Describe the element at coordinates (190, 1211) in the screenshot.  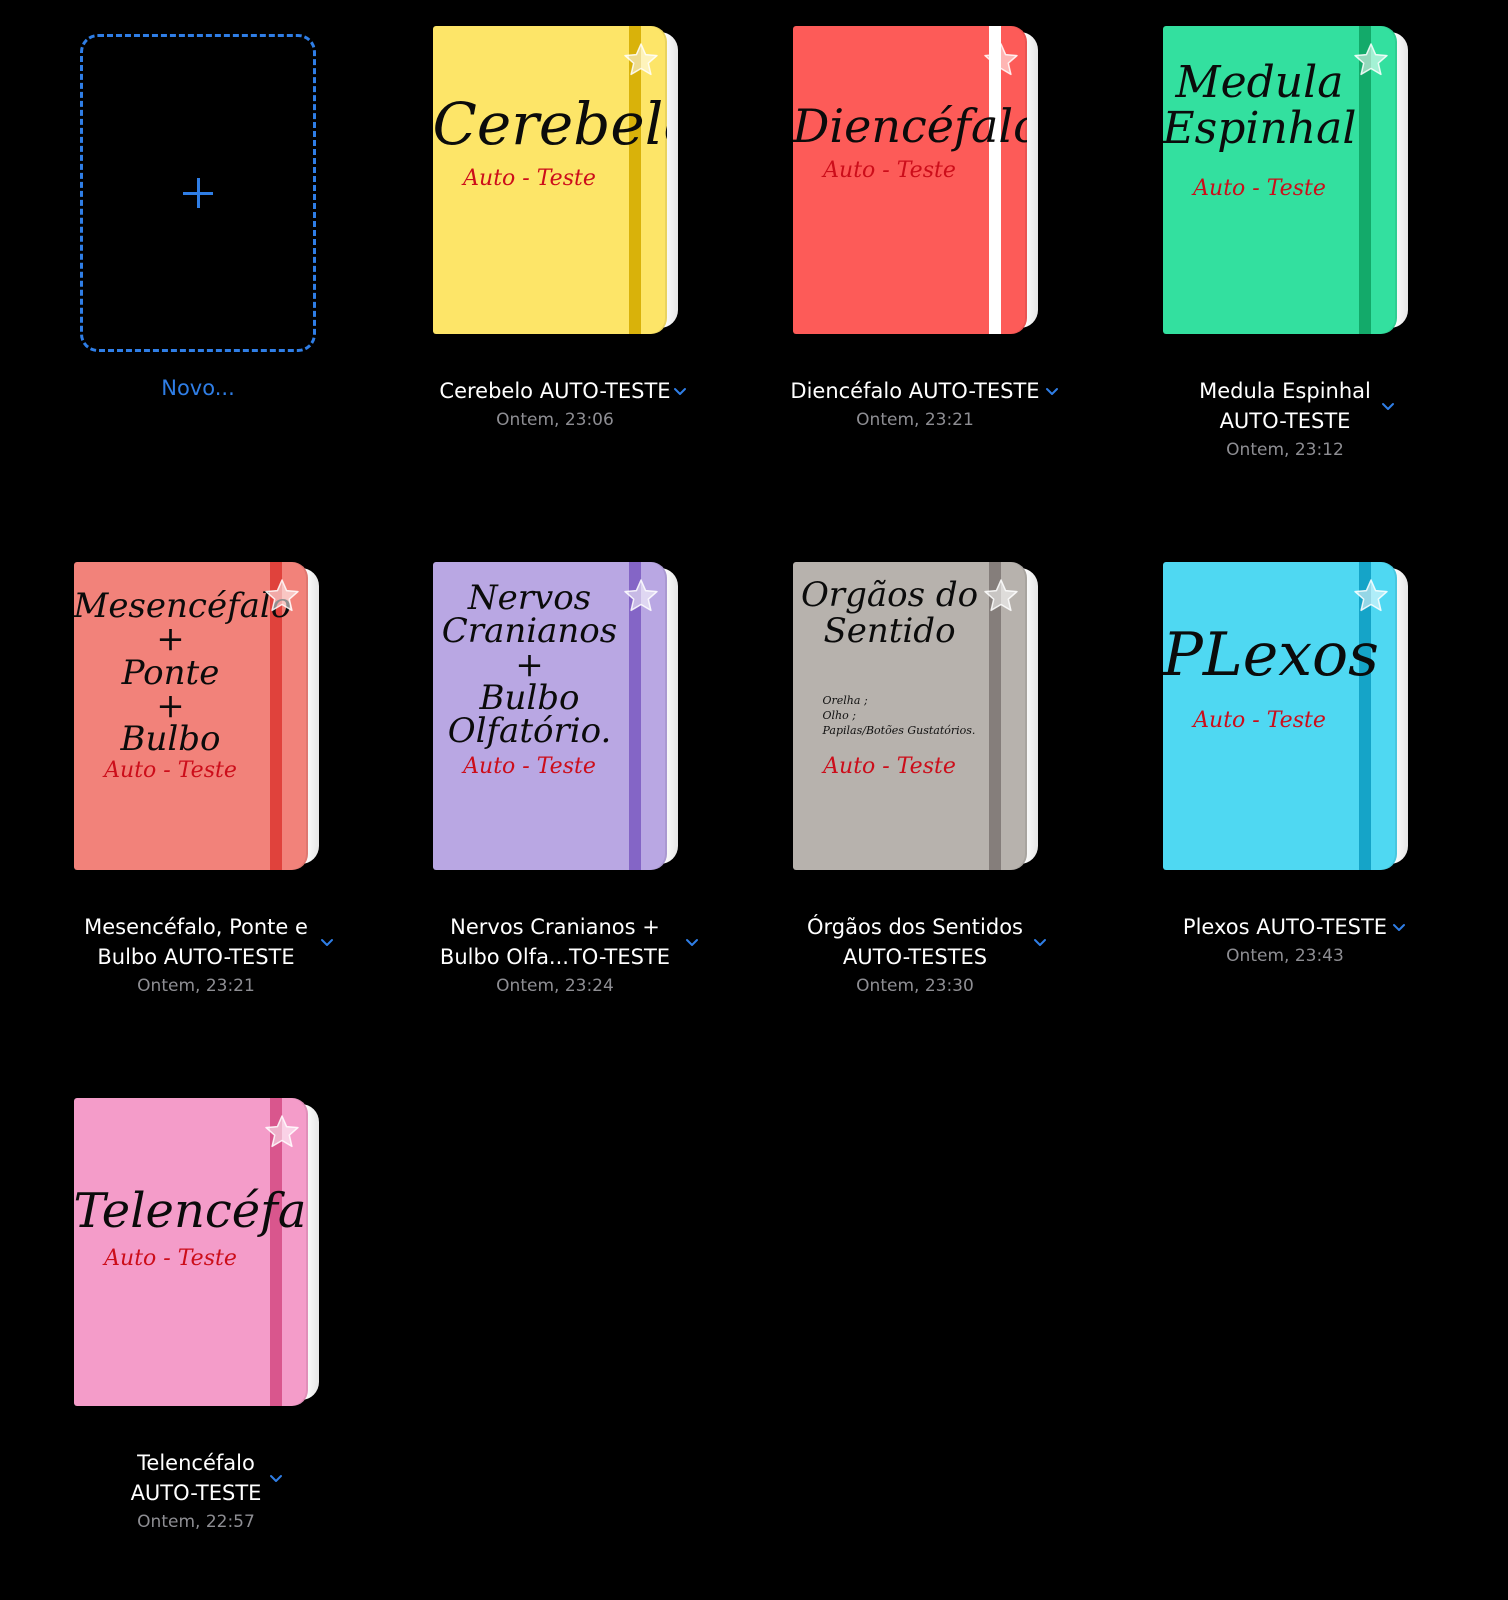
I see `cover-title: Telencéfalo` at that location.